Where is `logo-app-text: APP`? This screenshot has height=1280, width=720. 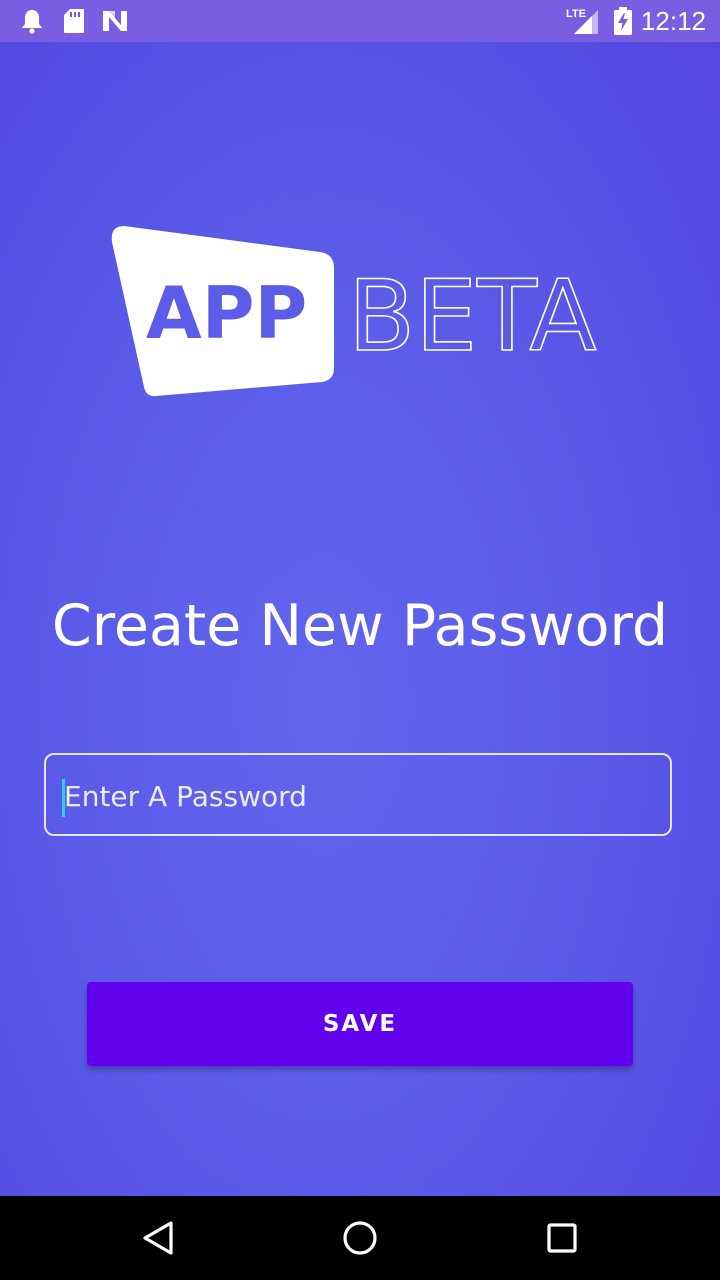 logo-app-text: APP is located at coordinates (226, 313).